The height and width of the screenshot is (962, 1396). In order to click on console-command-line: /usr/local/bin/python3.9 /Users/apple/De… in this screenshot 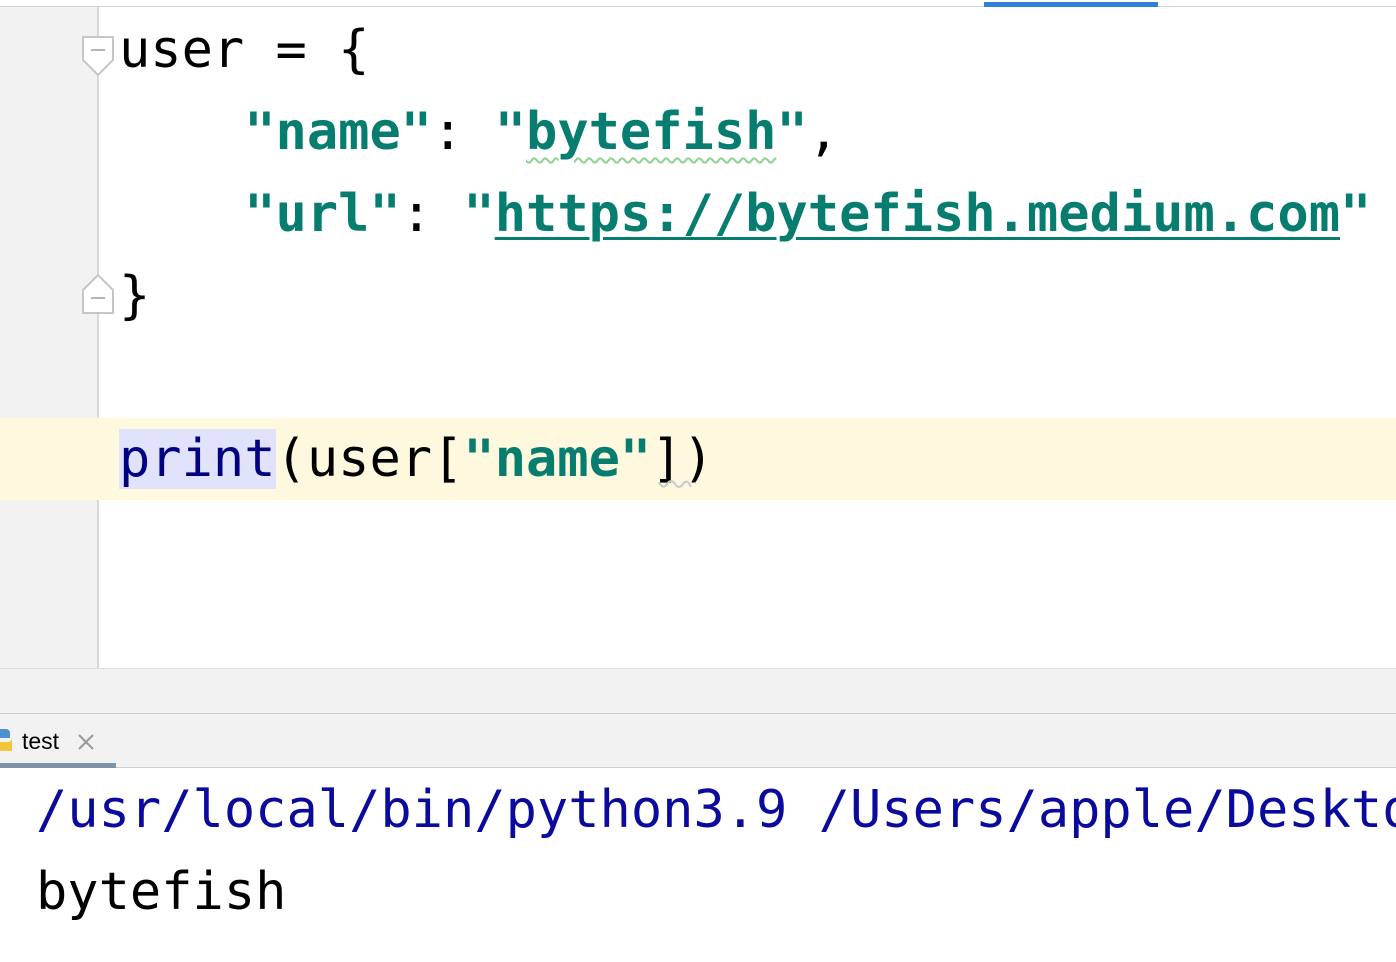, I will do `click(716, 810)`.